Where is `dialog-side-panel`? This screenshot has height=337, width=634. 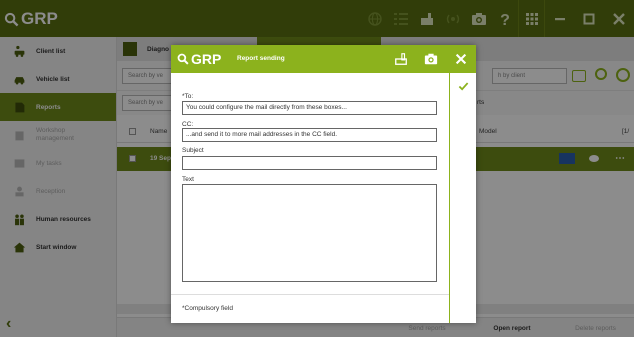
dialog-side-panel is located at coordinates (462, 198).